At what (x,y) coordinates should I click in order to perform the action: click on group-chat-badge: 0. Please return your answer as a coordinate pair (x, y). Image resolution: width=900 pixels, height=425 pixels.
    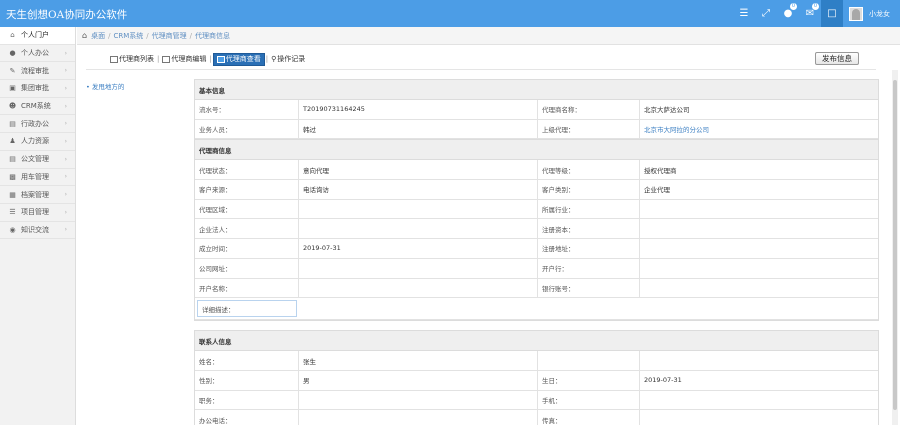
    Looking at the image, I should click on (793, 6).